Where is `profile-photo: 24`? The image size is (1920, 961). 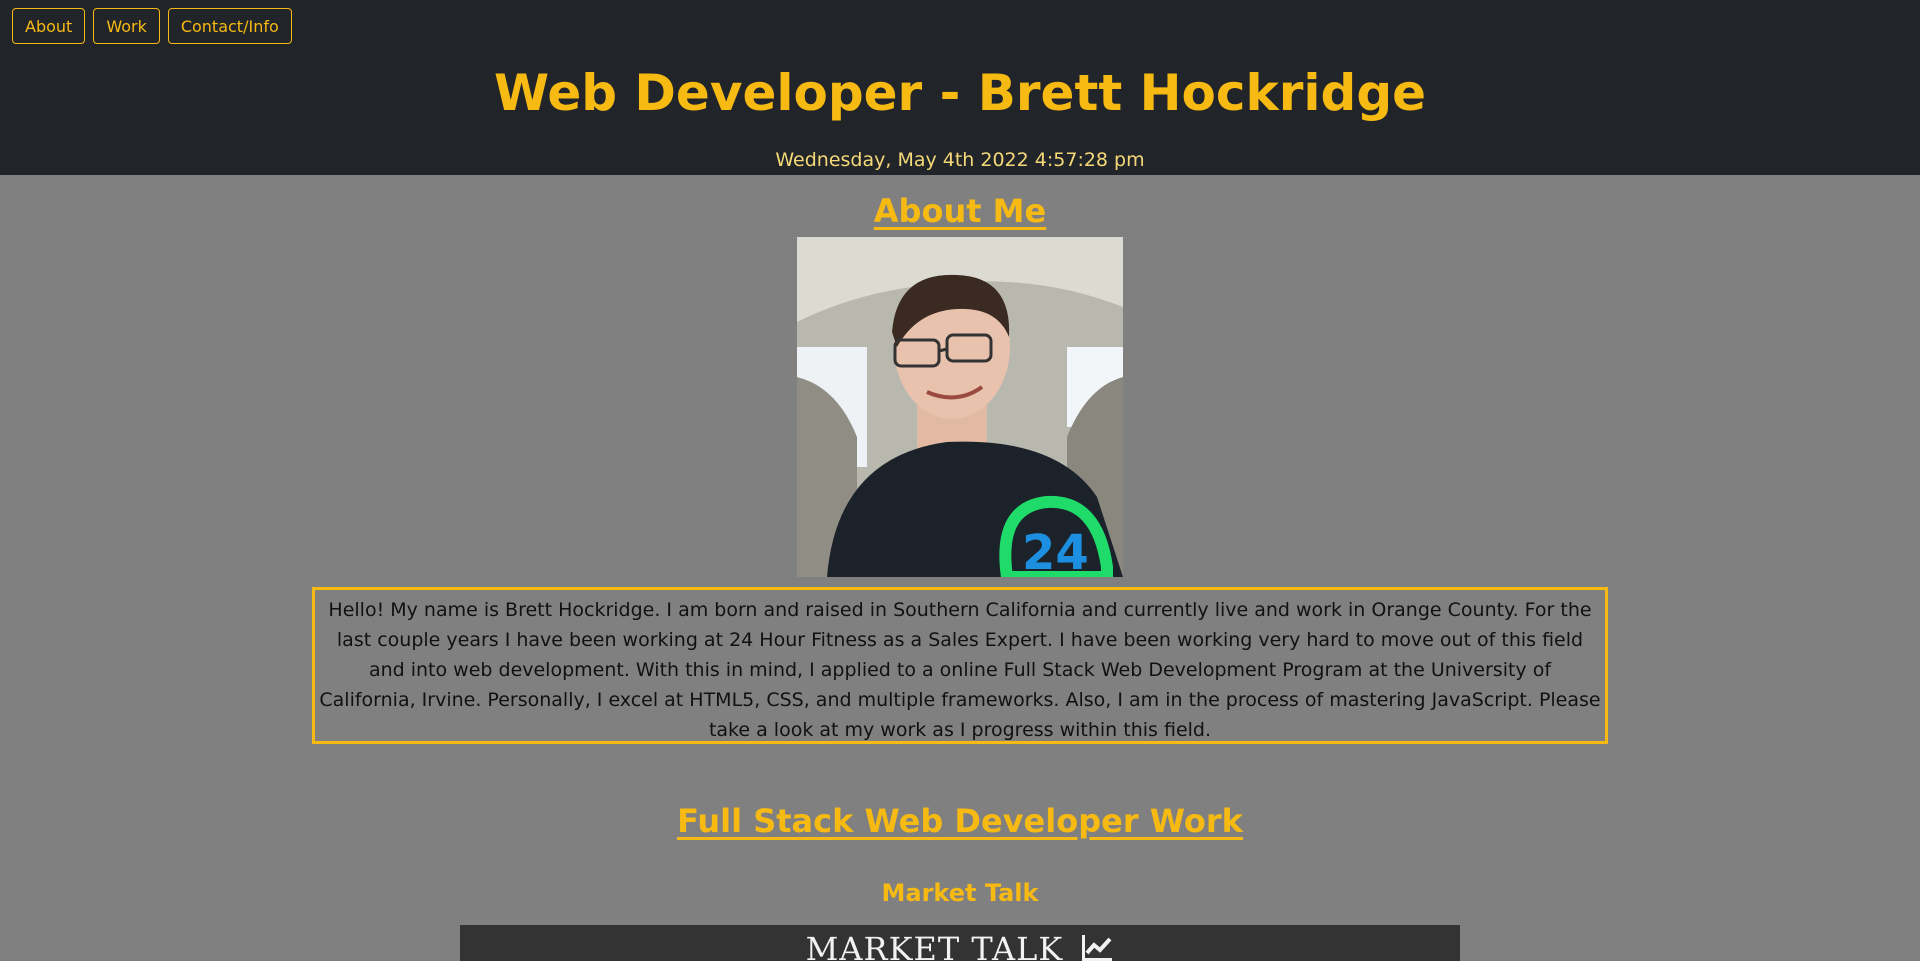
profile-photo: 24 is located at coordinates (960, 407).